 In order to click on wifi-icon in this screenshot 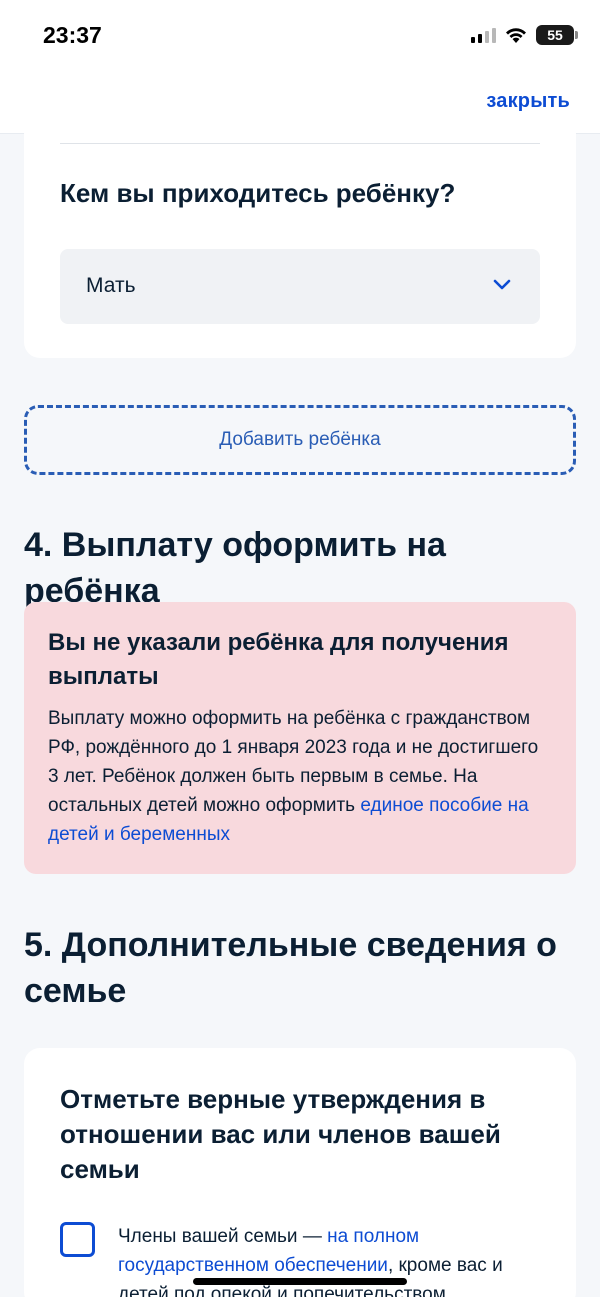, I will do `click(516, 35)`.